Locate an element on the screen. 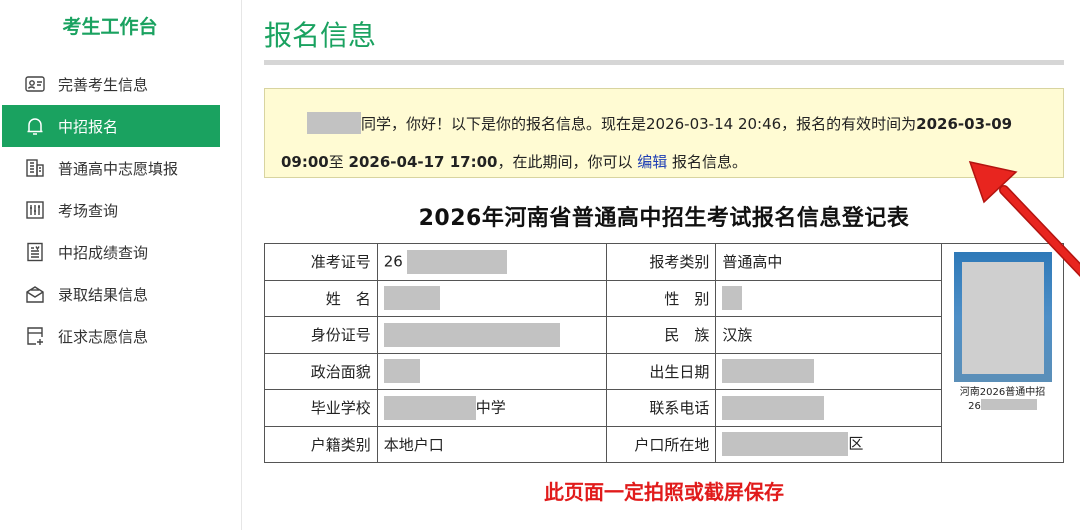 Image resolution: width=1080 pixels, height=530 pixels. value-name is located at coordinates (491, 298).